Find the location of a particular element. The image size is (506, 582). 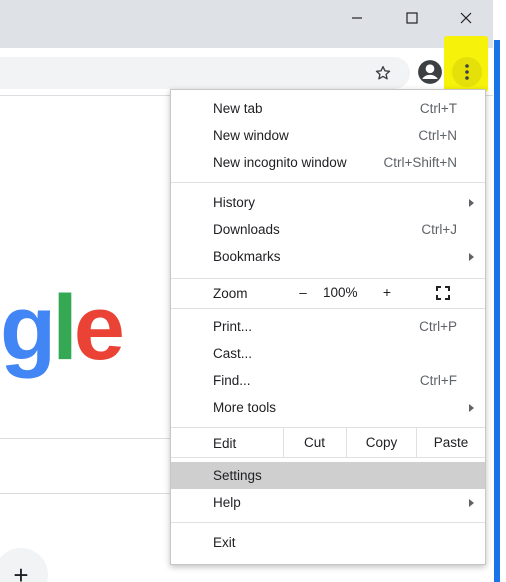

google-logo: gle is located at coordinates (62, 328).